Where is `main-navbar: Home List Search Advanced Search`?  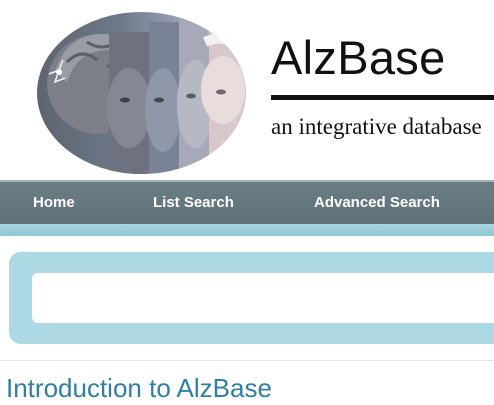
main-navbar: Home List Search Advanced Search is located at coordinates (247, 202).